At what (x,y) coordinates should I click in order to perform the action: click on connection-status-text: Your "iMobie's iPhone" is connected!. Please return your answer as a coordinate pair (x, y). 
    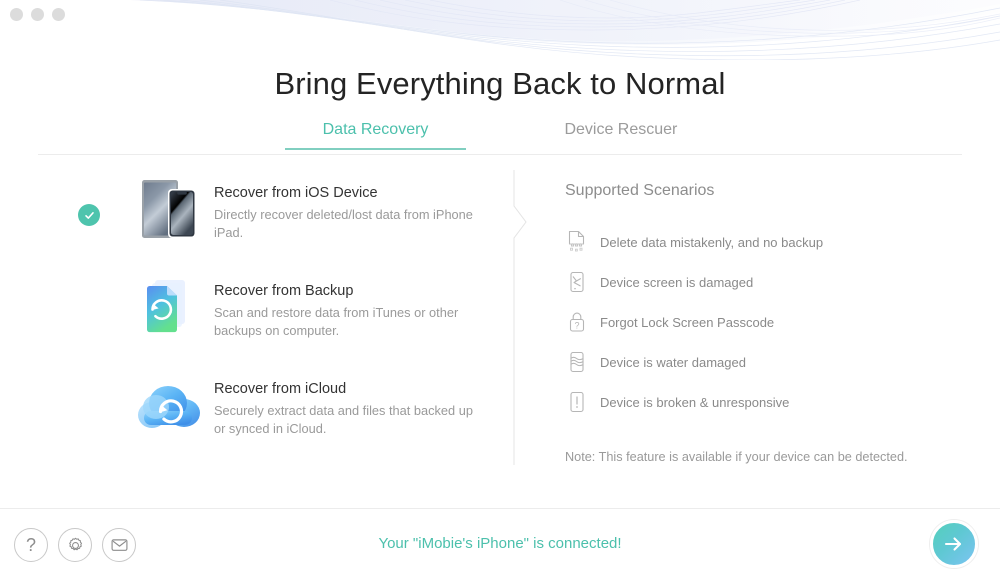
    Looking at the image, I should click on (500, 543).